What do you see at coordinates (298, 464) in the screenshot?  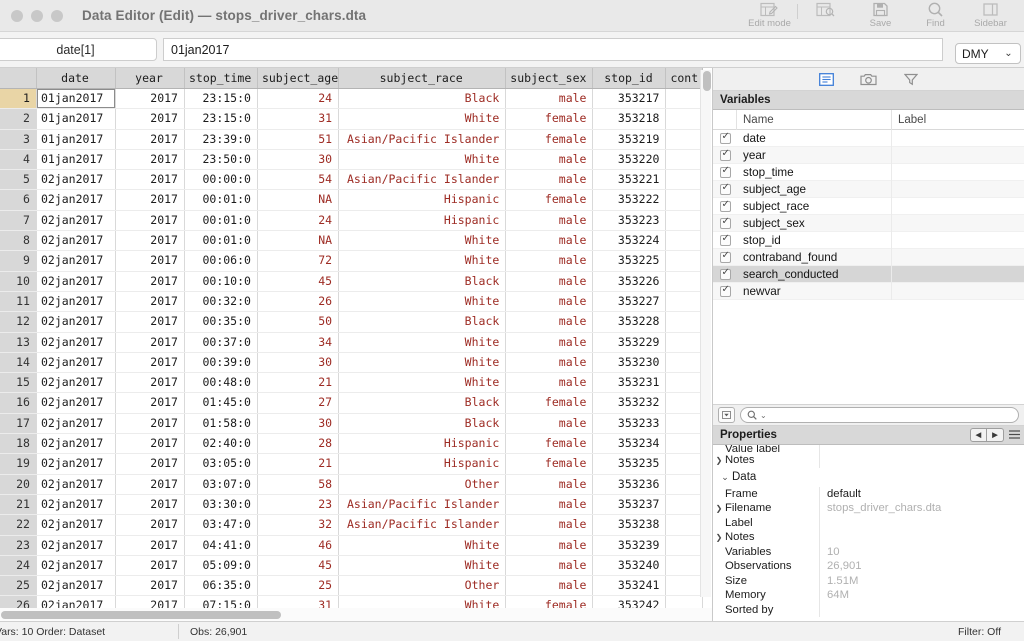 I see `cell-subject-age: 21` at bounding box center [298, 464].